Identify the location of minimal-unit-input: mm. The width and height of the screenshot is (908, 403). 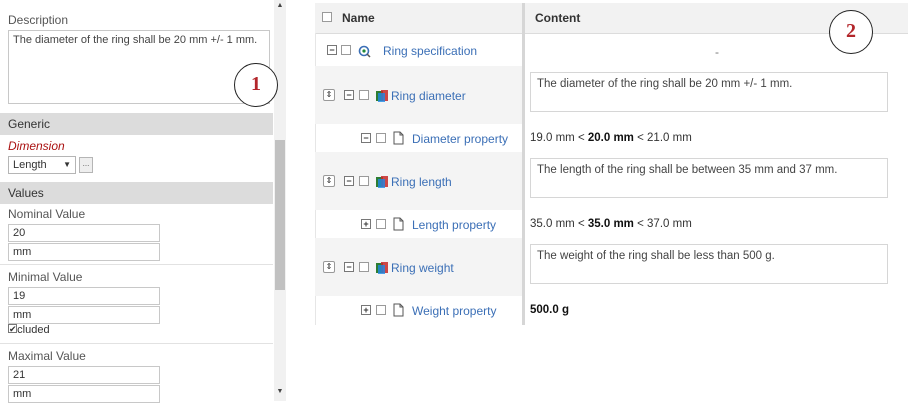
(84, 315).